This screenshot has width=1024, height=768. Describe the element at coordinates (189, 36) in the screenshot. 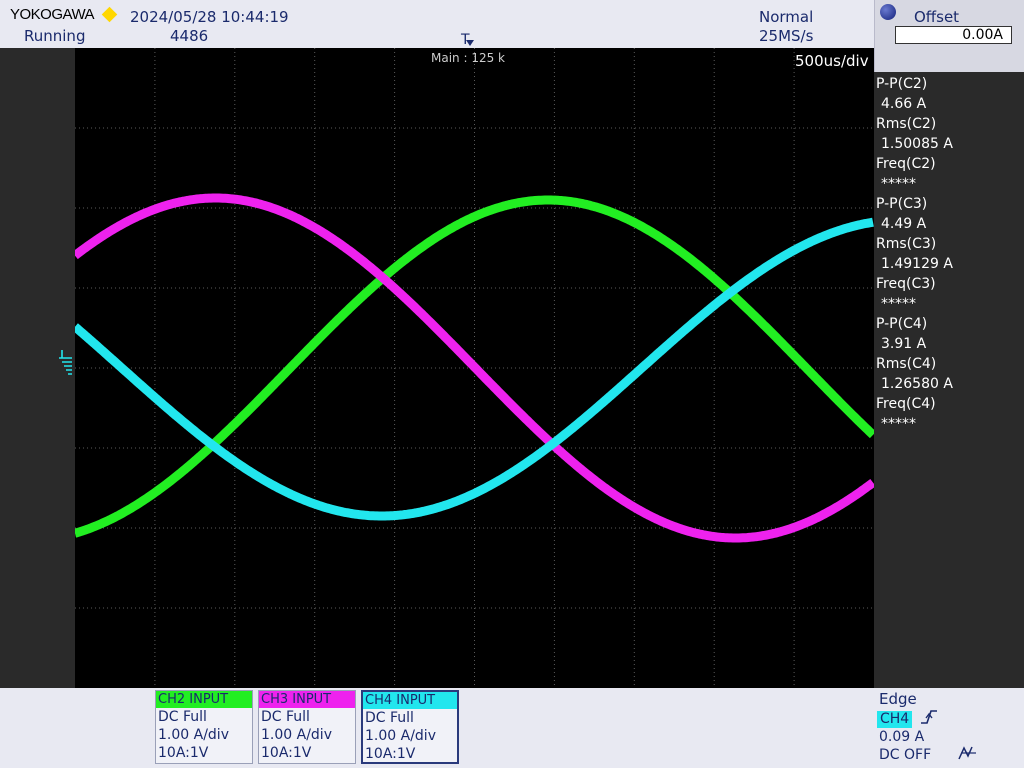

I see `acquisition-count: 4486` at that location.